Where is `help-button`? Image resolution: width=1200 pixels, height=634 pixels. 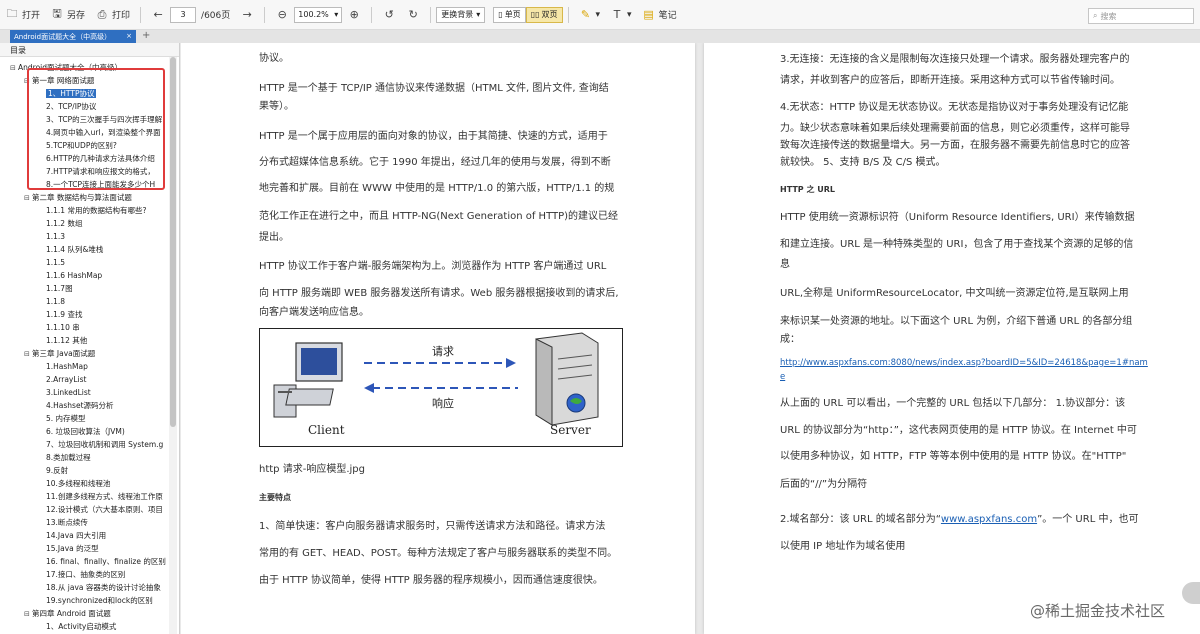
help-button is located at coordinates (1191, 593).